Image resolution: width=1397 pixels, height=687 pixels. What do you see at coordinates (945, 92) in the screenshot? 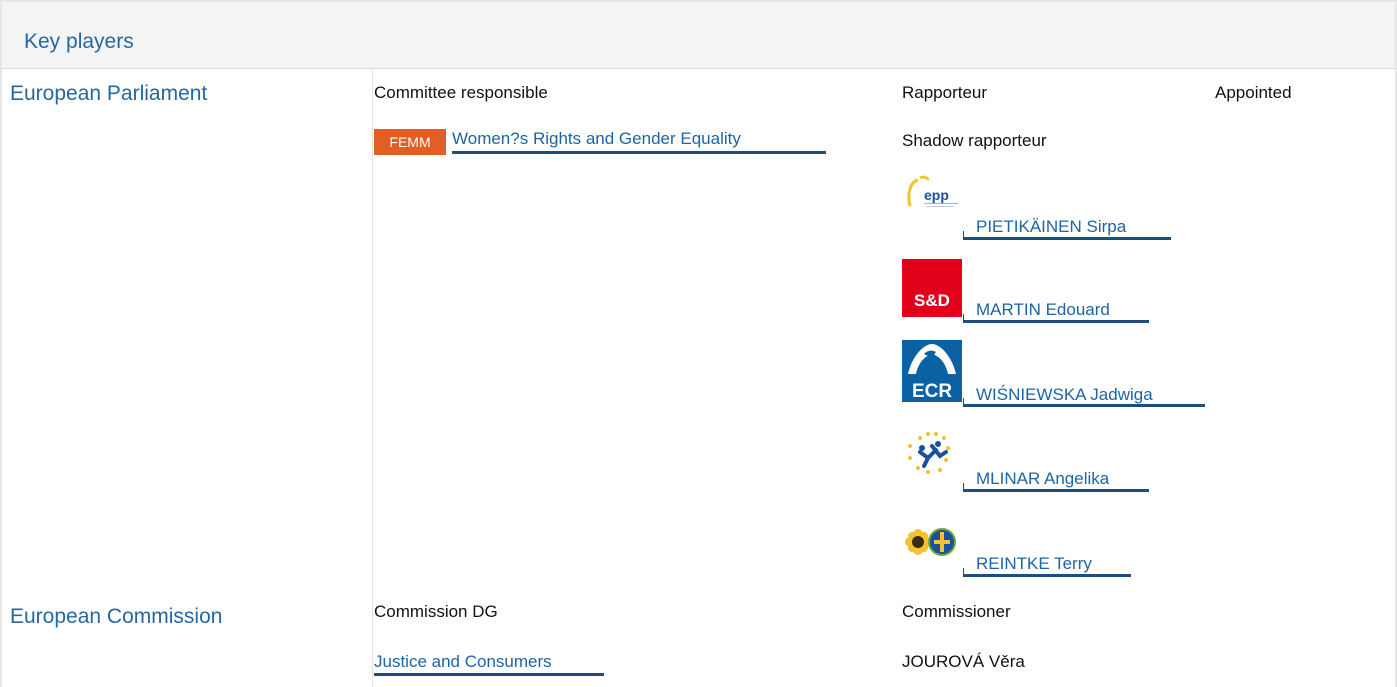
I see `rapporteur-header: Rapporteur` at bounding box center [945, 92].